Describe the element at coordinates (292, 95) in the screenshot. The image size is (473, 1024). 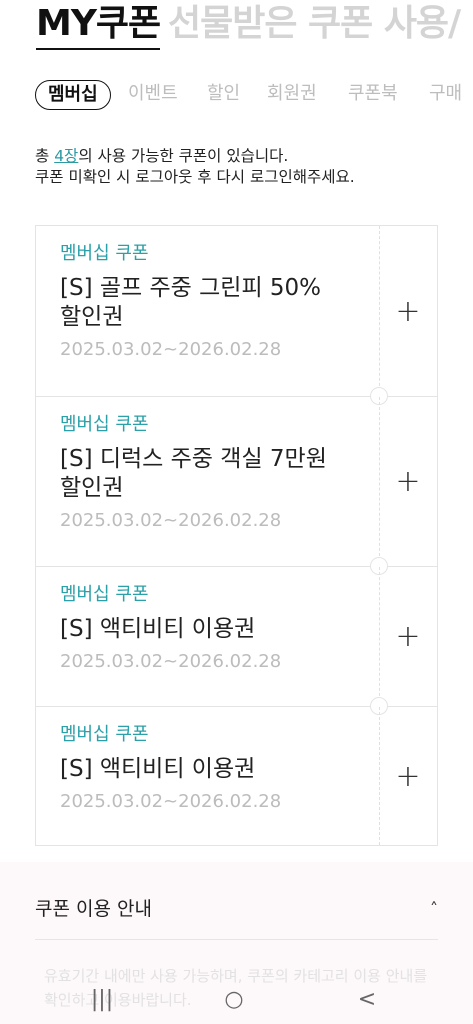
I see `chip-membership-pass: 회원권` at that location.